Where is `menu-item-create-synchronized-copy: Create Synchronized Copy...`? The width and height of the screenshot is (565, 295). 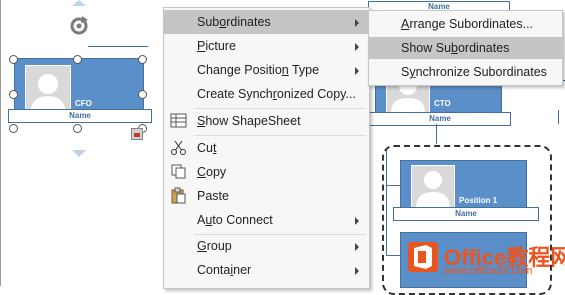 menu-item-create-synchronized-copy: Create Synchronized Copy... is located at coordinates (266, 94).